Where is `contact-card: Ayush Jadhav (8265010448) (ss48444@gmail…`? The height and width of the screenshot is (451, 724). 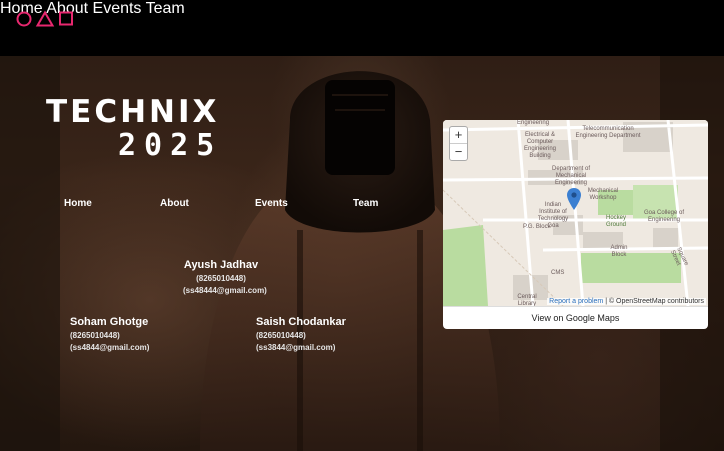
contact-card: Ayush Jadhav (8265010448) (ss48444@gmail… is located at coordinates (225, 277).